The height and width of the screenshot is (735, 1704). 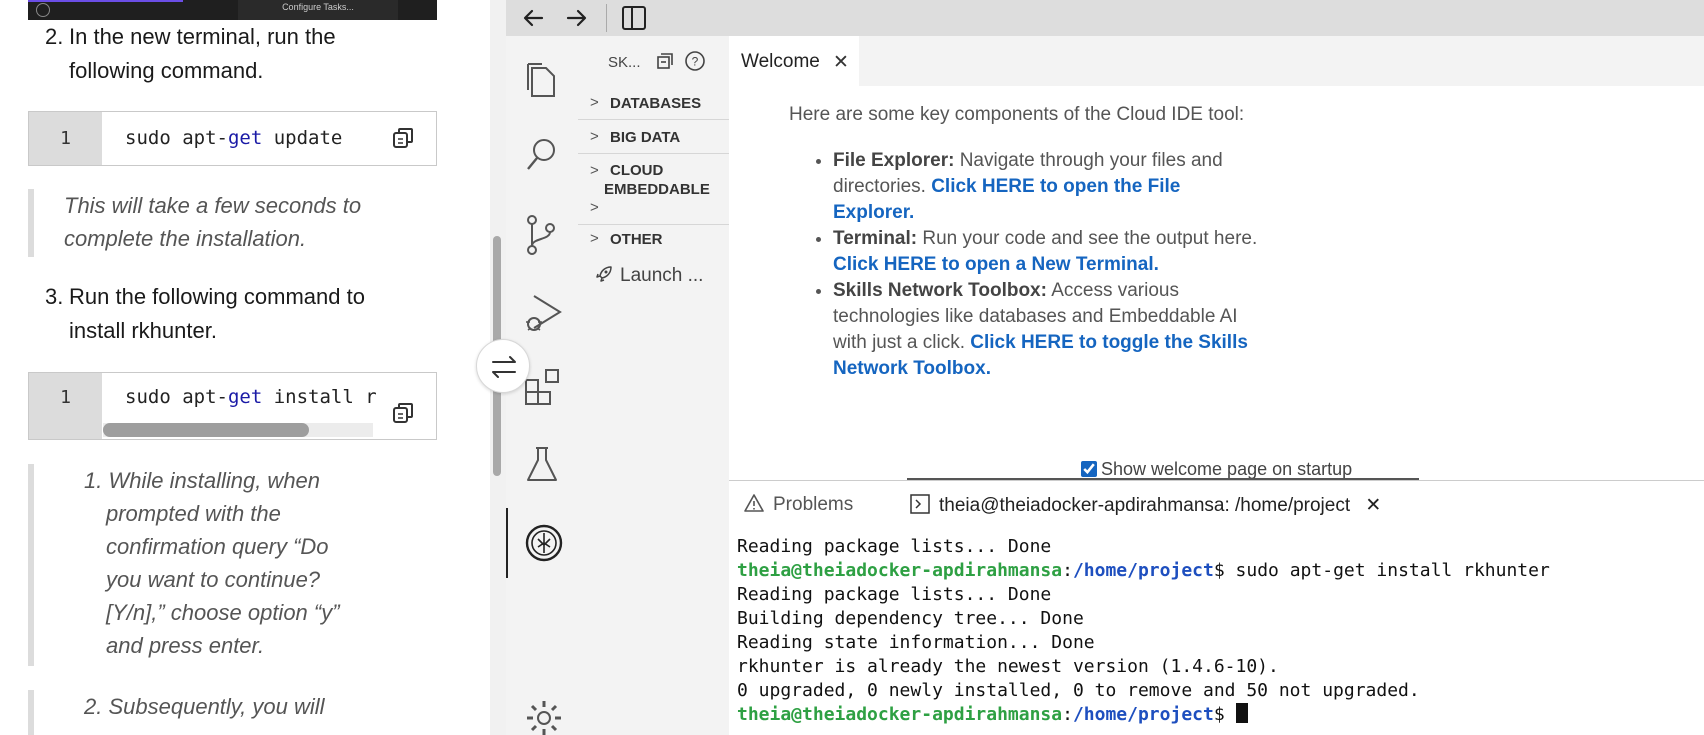 What do you see at coordinates (217, 546) in the screenshot?
I see `substep-line: confirmation query “Do` at bounding box center [217, 546].